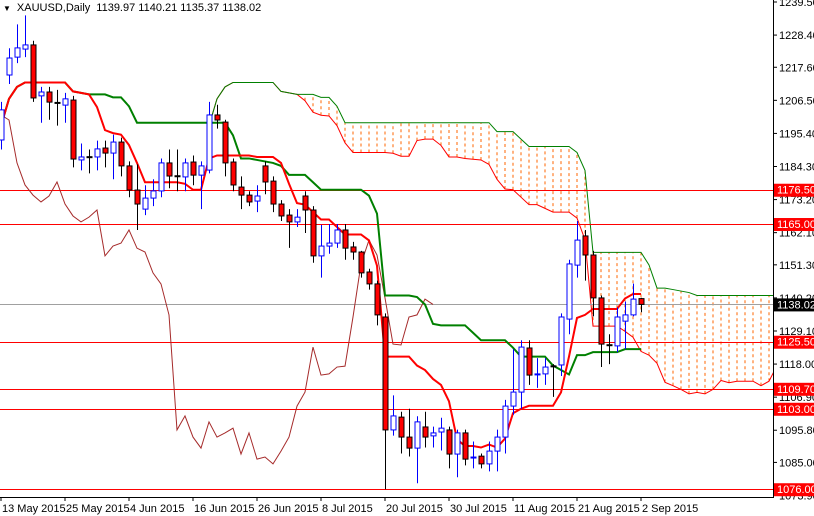 Image resolution: width=814 pixels, height=516 pixels. Describe the element at coordinates (98, 509) in the screenshot. I see `x-tick-label: 25 May 2015` at that location.